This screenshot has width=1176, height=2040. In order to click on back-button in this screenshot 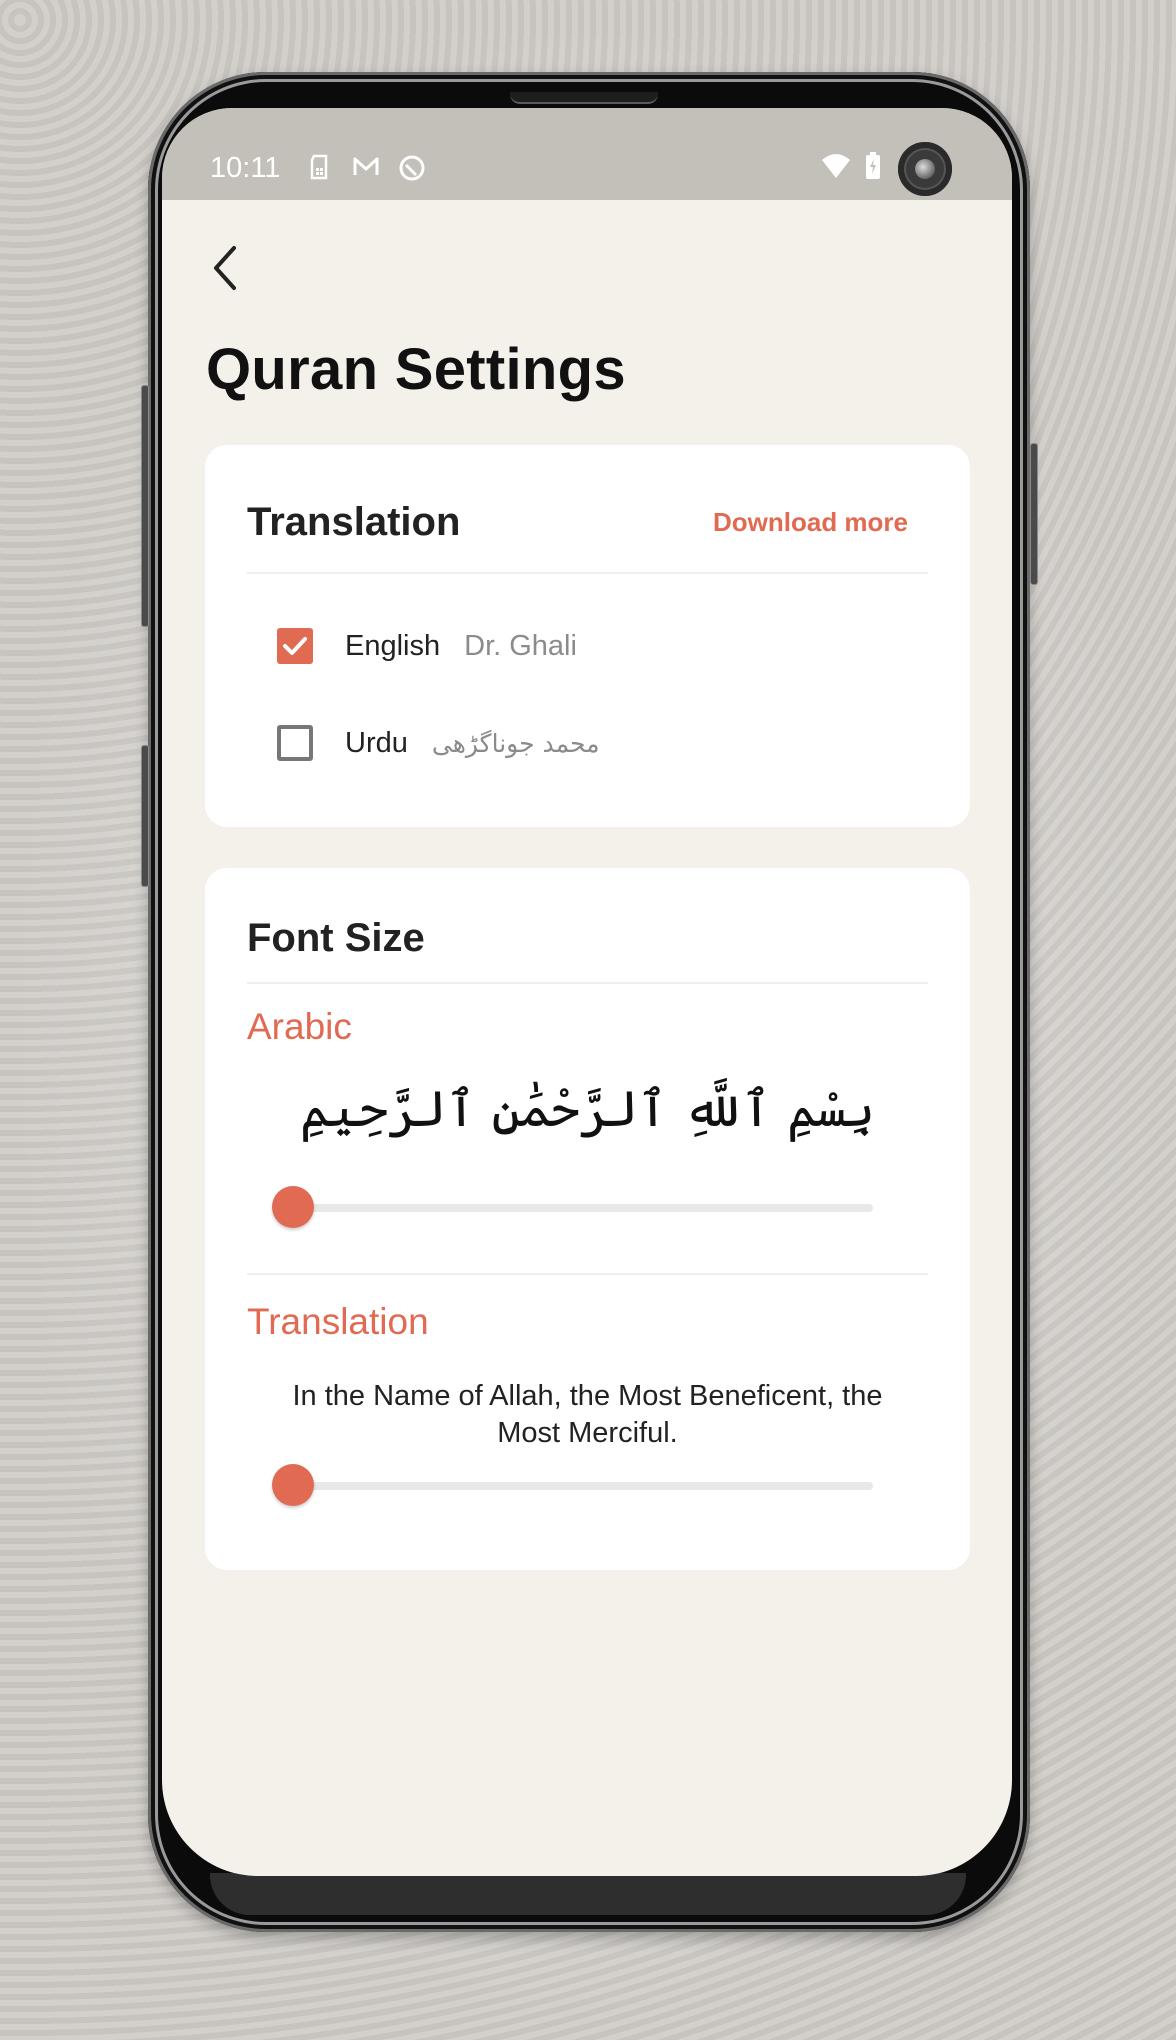, I will do `click(224, 268)`.